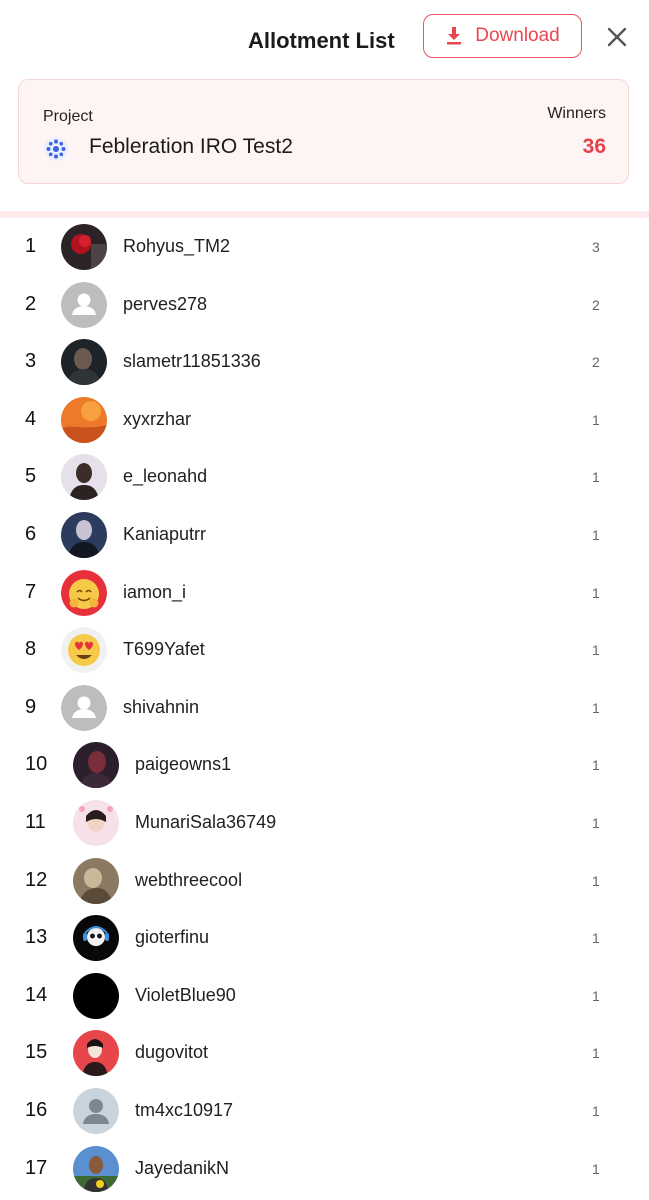  Describe the element at coordinates (68, 116) in the screenshot. I see `project-label: Project` at that location.